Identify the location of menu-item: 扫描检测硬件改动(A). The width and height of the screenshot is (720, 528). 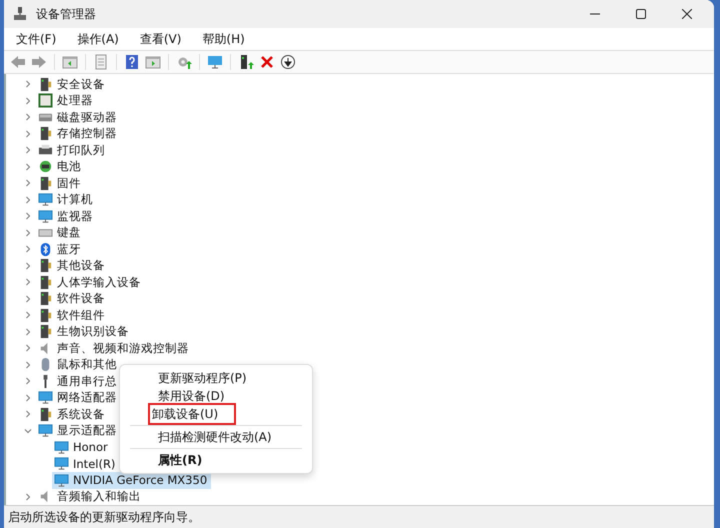
(216, 437).